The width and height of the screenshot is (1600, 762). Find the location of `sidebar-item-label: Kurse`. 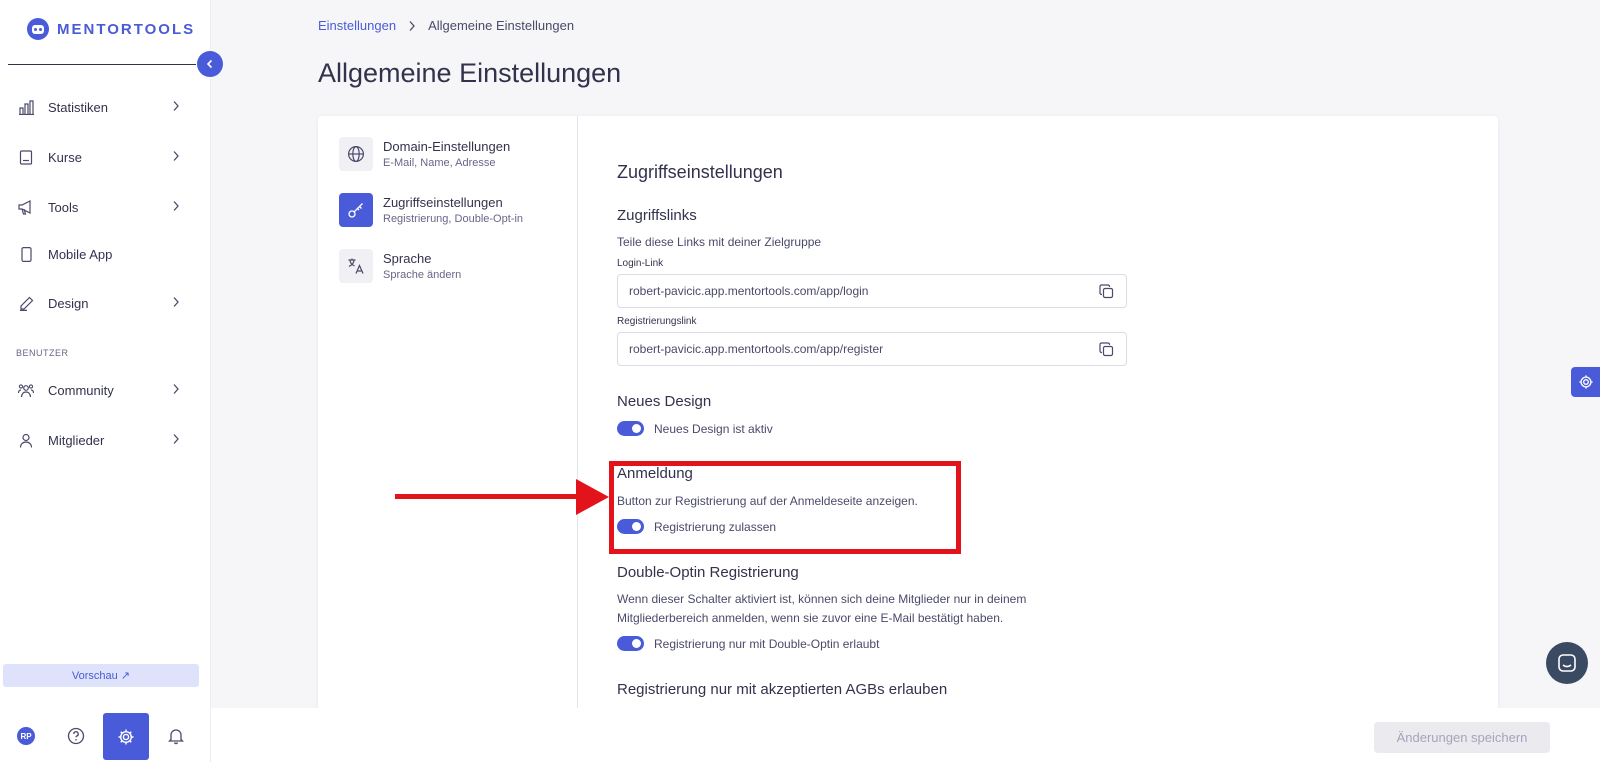

sidebar-item-label: Kurse is located at coordinates (65, 157).